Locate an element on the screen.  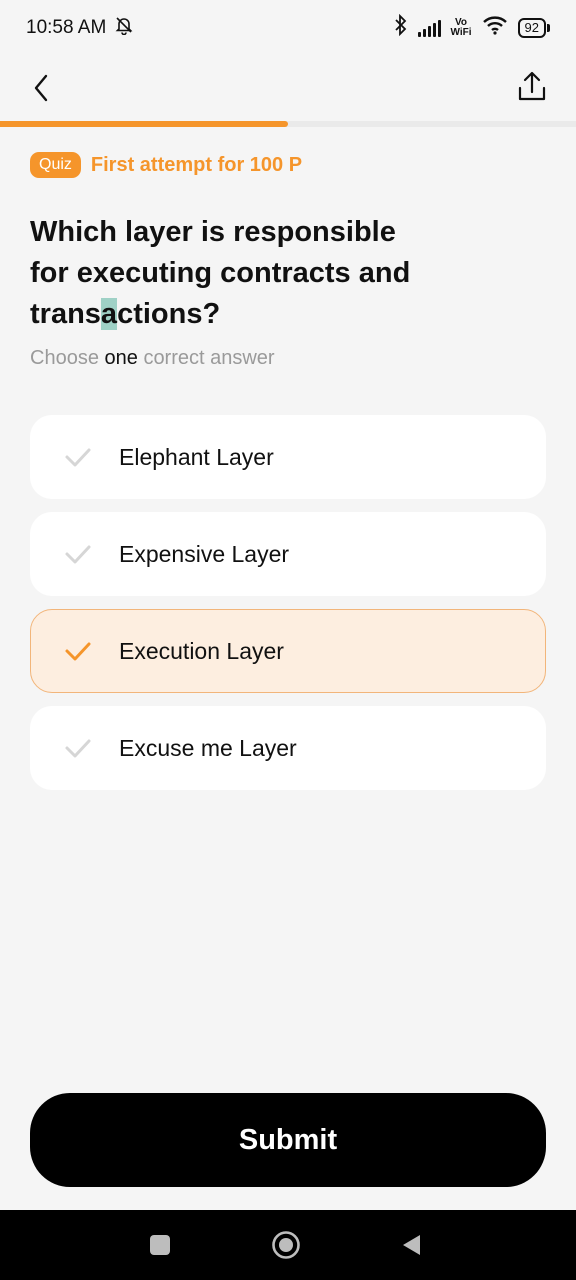
status-left: 10:58 AM is located at coordinates (80, 28).